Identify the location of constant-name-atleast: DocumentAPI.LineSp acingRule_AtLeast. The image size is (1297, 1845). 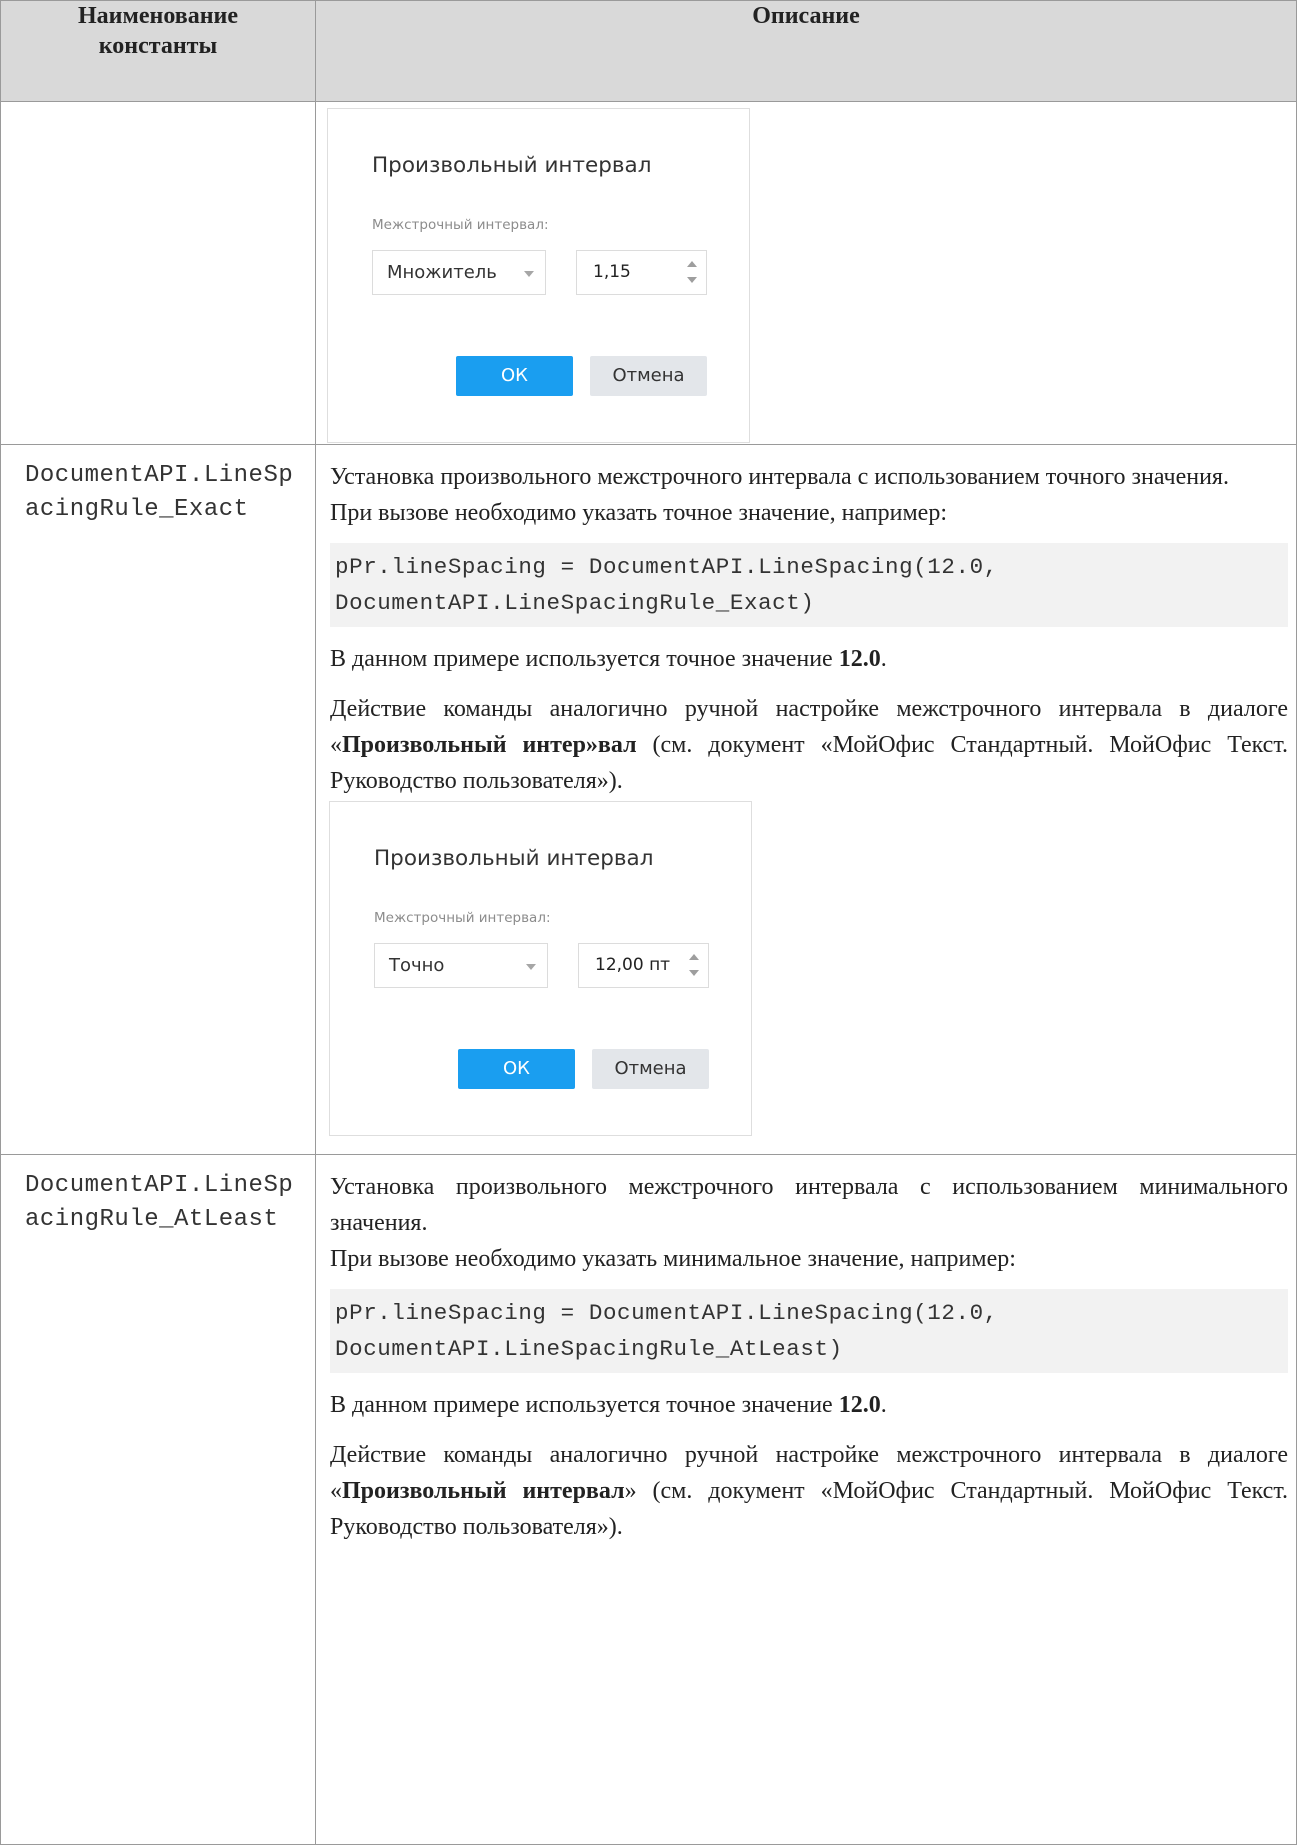
(159, 1202).